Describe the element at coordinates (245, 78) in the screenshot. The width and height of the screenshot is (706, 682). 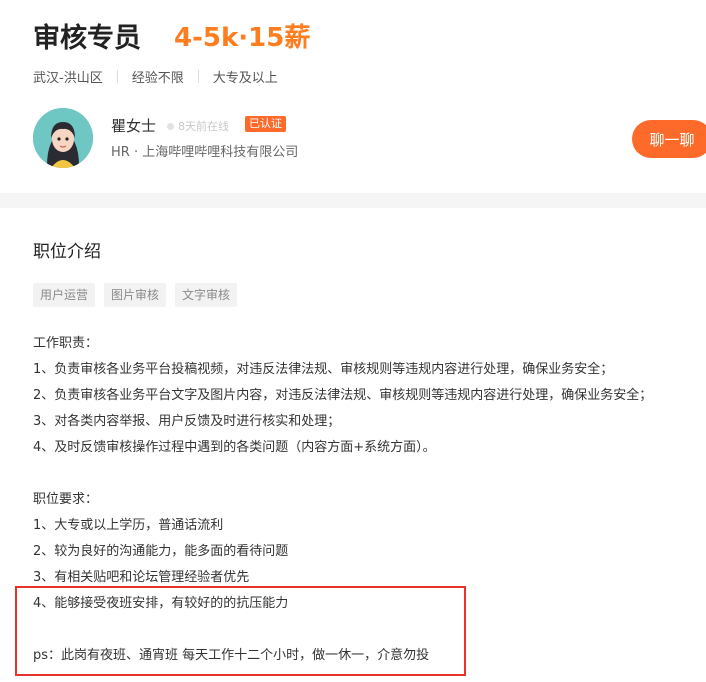
I see `job-education: 大专及以上` at that location.